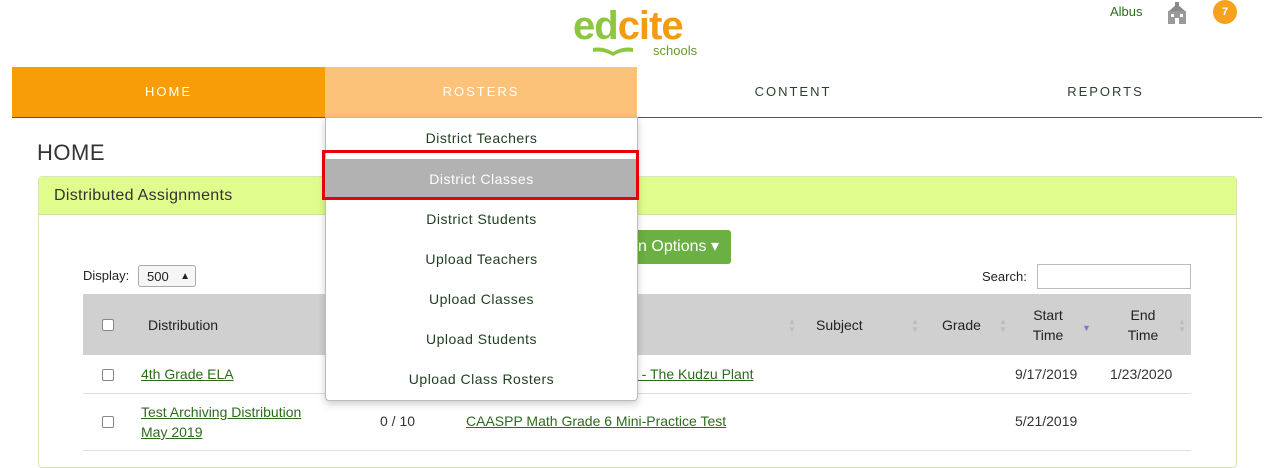 The width and height of the screenshot is (1275, 468). Describe the element at coordinates (839, 325) in the screenshot. I see `header-subject: Subject` at that location.